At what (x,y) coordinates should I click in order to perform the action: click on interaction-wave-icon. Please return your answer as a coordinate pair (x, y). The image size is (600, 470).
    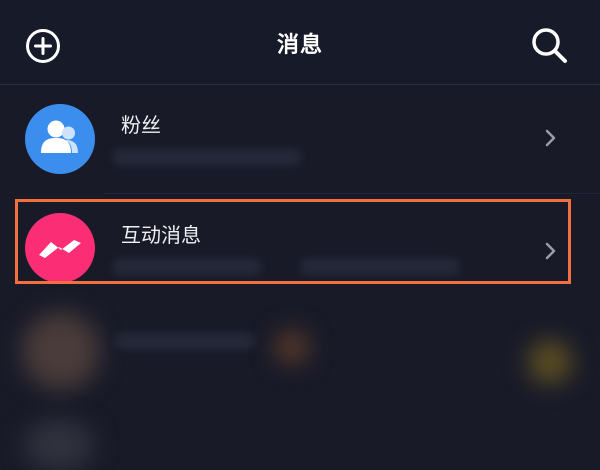
    Looking at the image, I should click on (60, 249).